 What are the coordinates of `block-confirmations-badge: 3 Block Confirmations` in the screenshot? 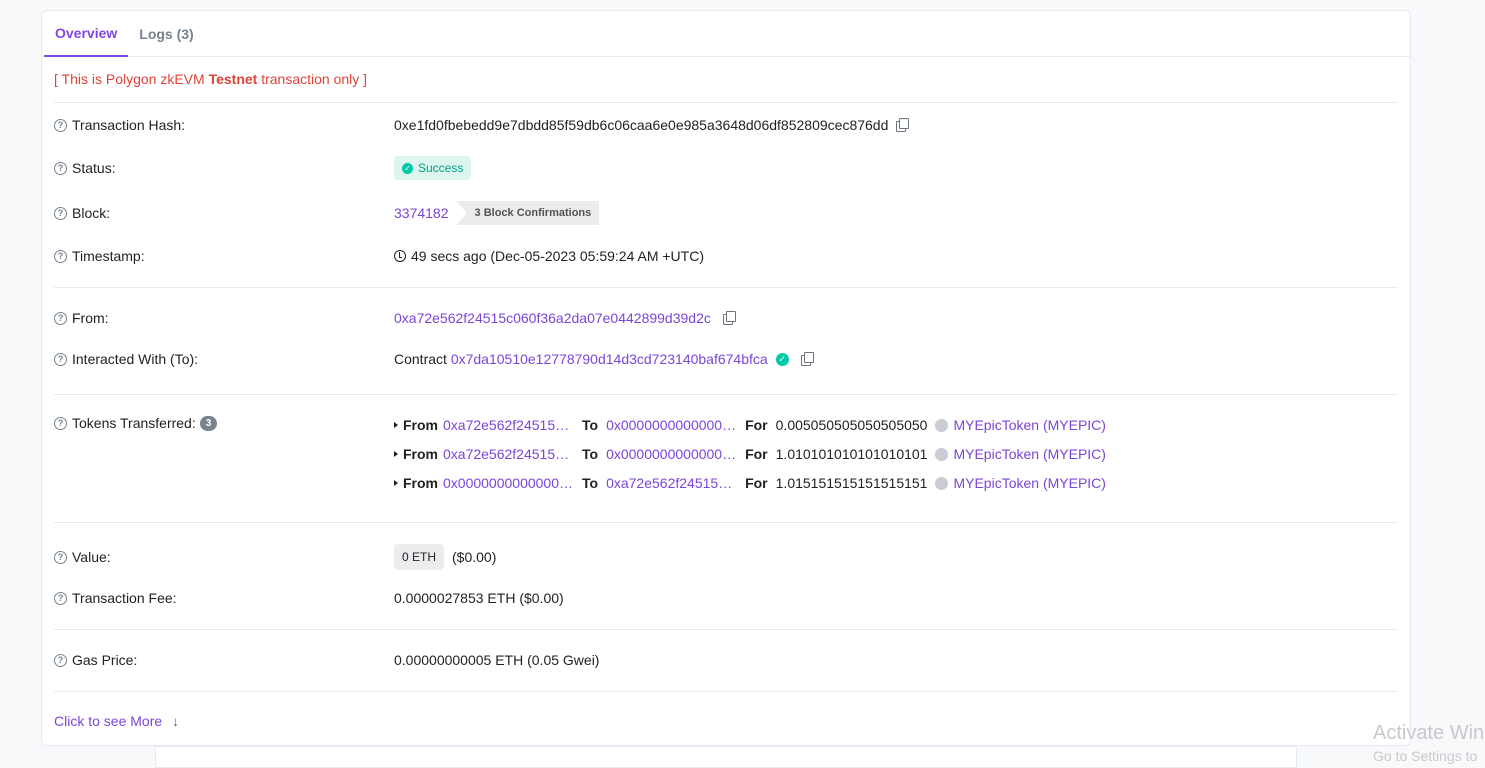 It's located at (528, 213).